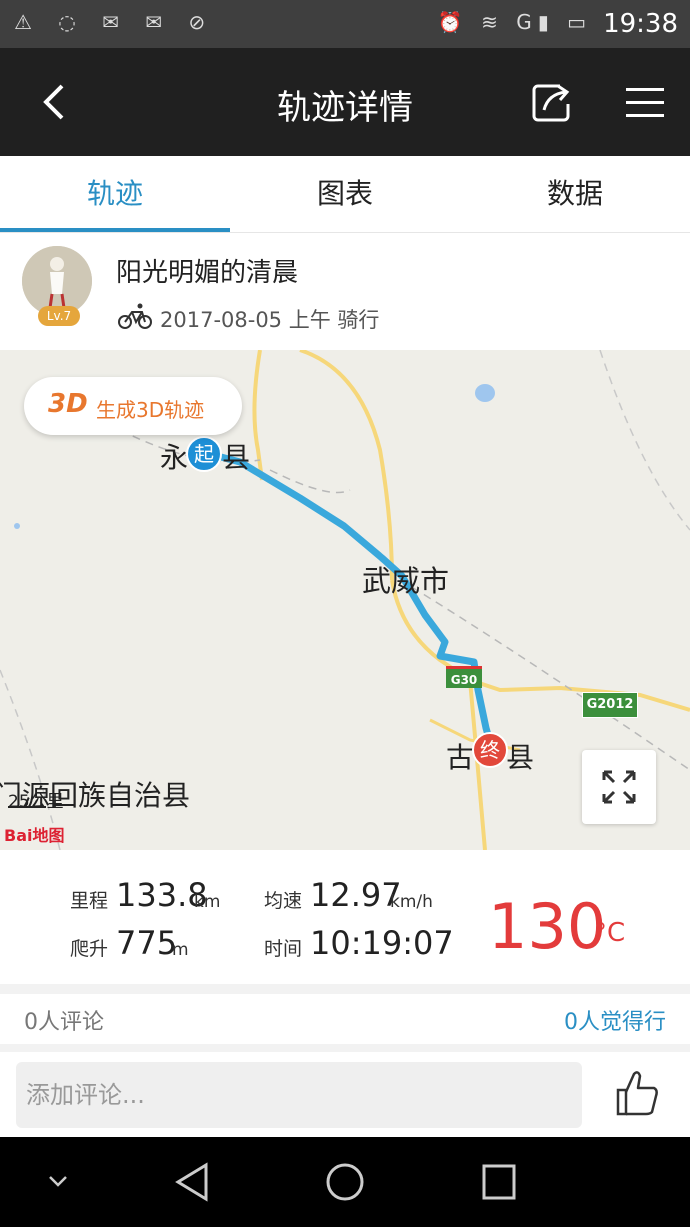  I want to click on fullscreen-button, so click(619, 787).